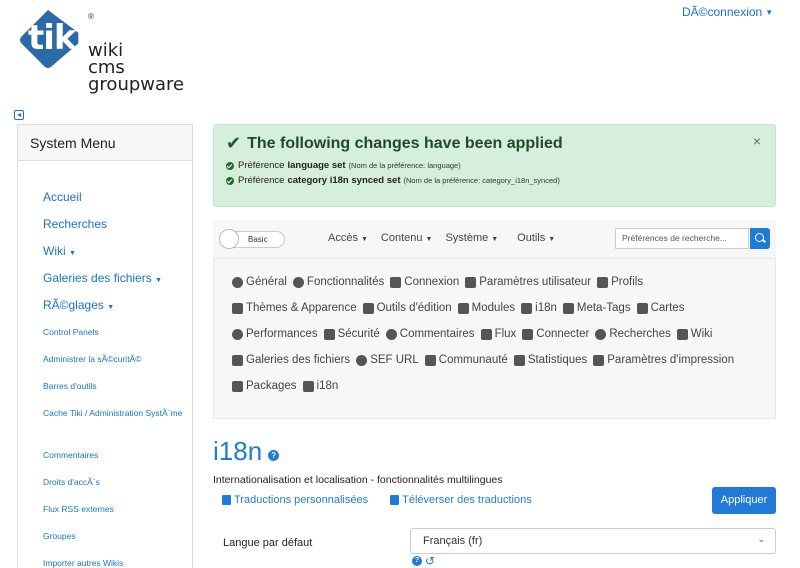 The image size is (800, 568). I want to click on menu-label: Contenu, so click(401, 238).